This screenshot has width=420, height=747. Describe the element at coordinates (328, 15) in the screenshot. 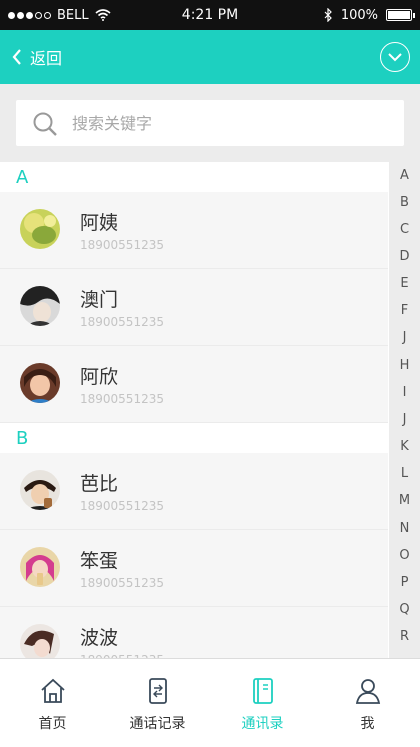

I see `bluetooth-icon` at that location.